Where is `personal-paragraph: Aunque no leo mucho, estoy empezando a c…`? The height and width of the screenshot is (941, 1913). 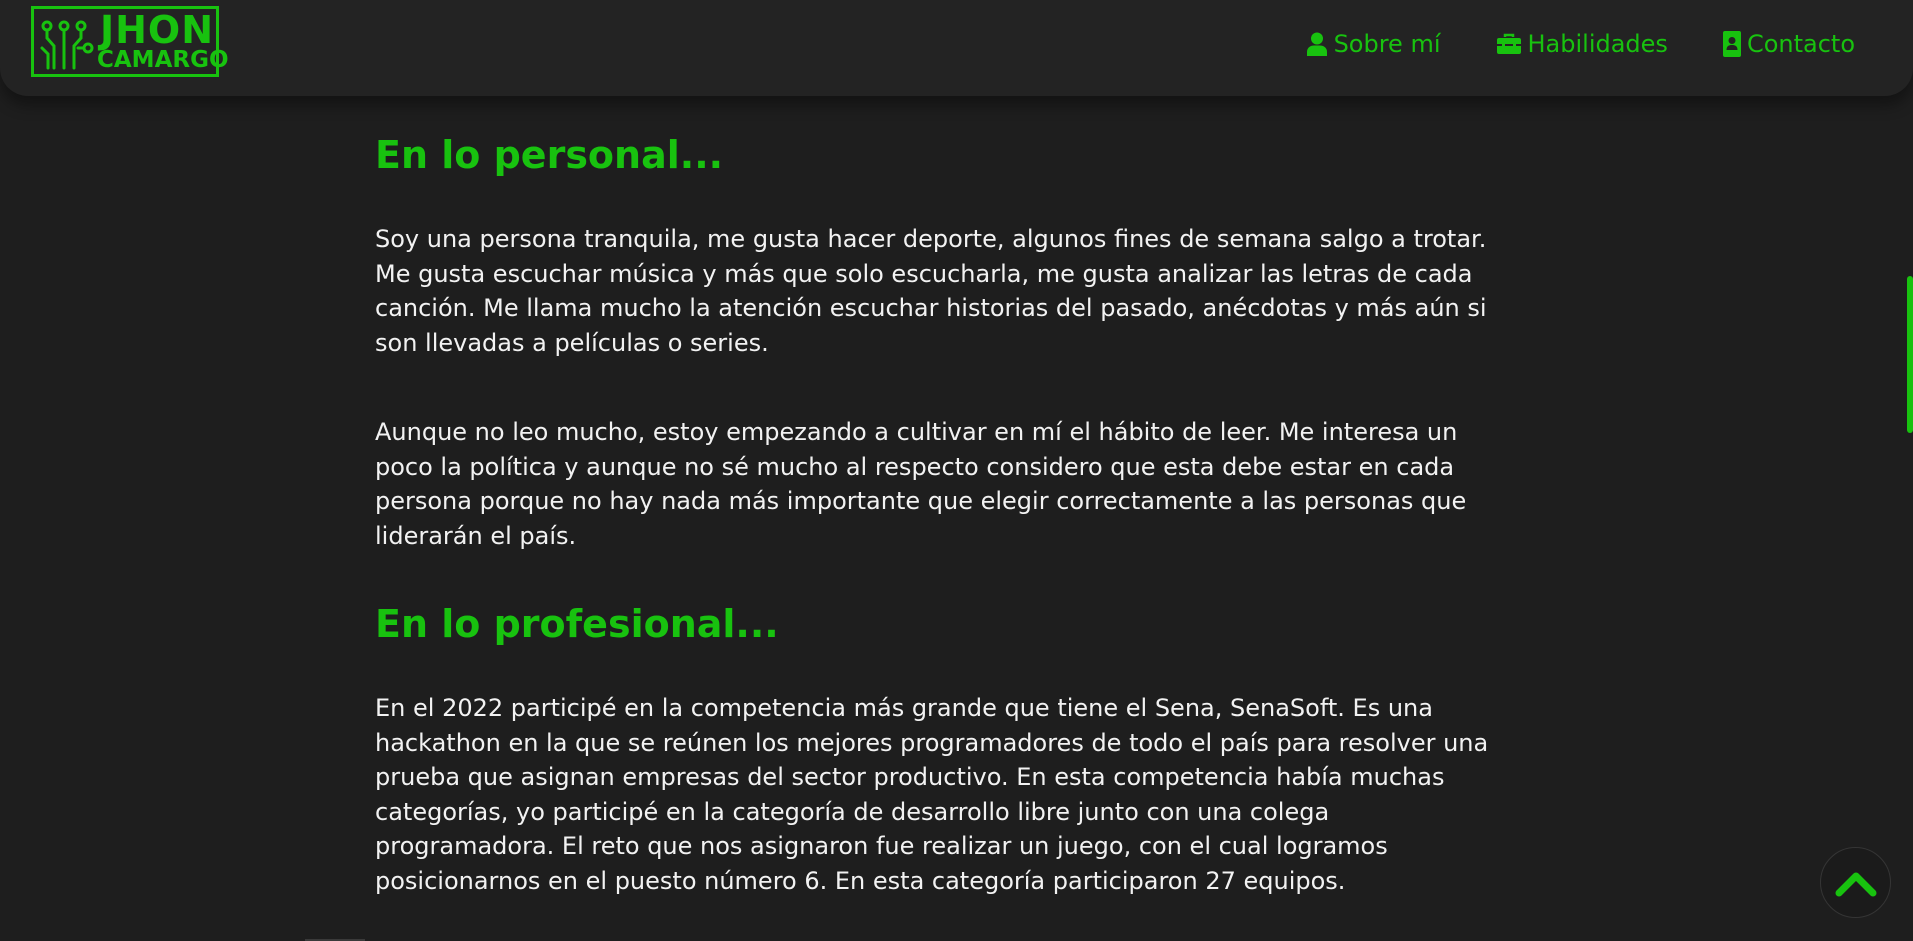
personal-paragraph: Aunque no leo mucho, estoy empezando a c… is located at coordinates (921, 484).